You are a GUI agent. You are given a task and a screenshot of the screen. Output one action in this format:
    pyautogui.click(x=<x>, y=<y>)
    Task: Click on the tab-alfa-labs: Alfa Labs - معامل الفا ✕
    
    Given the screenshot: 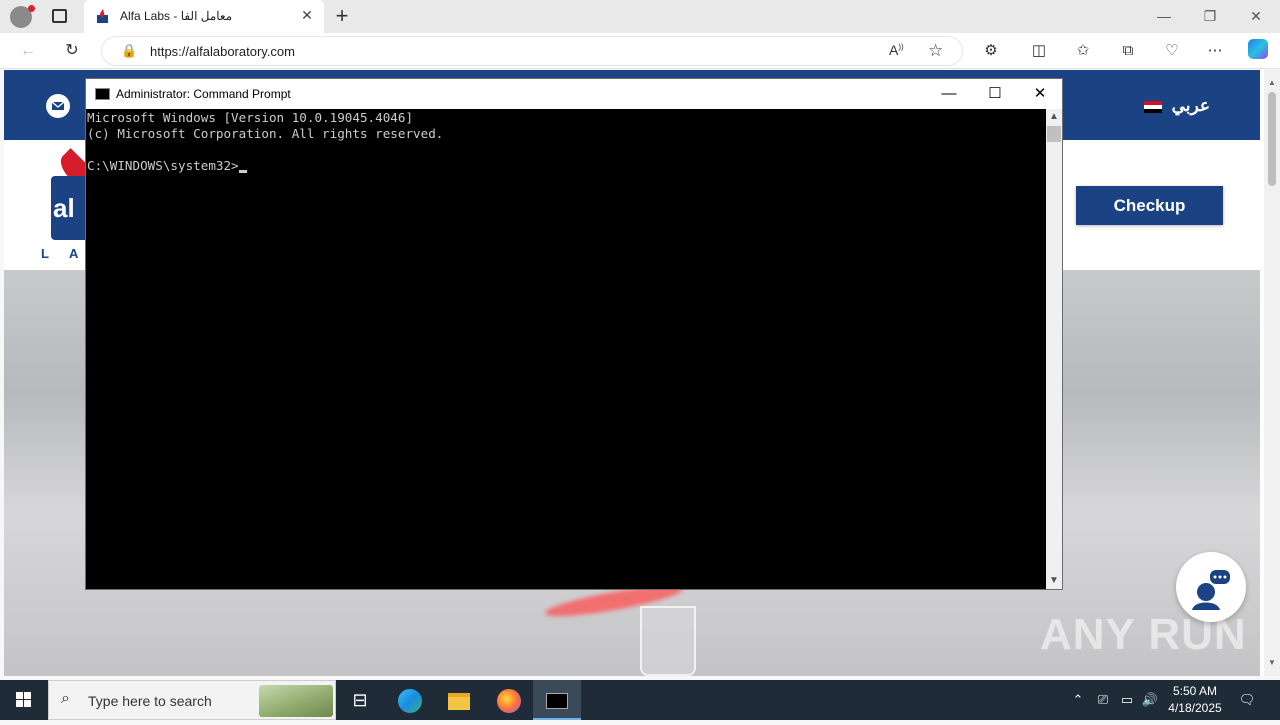 What is the action you would take?
    pyautogui.click(x=204, y=16)
    